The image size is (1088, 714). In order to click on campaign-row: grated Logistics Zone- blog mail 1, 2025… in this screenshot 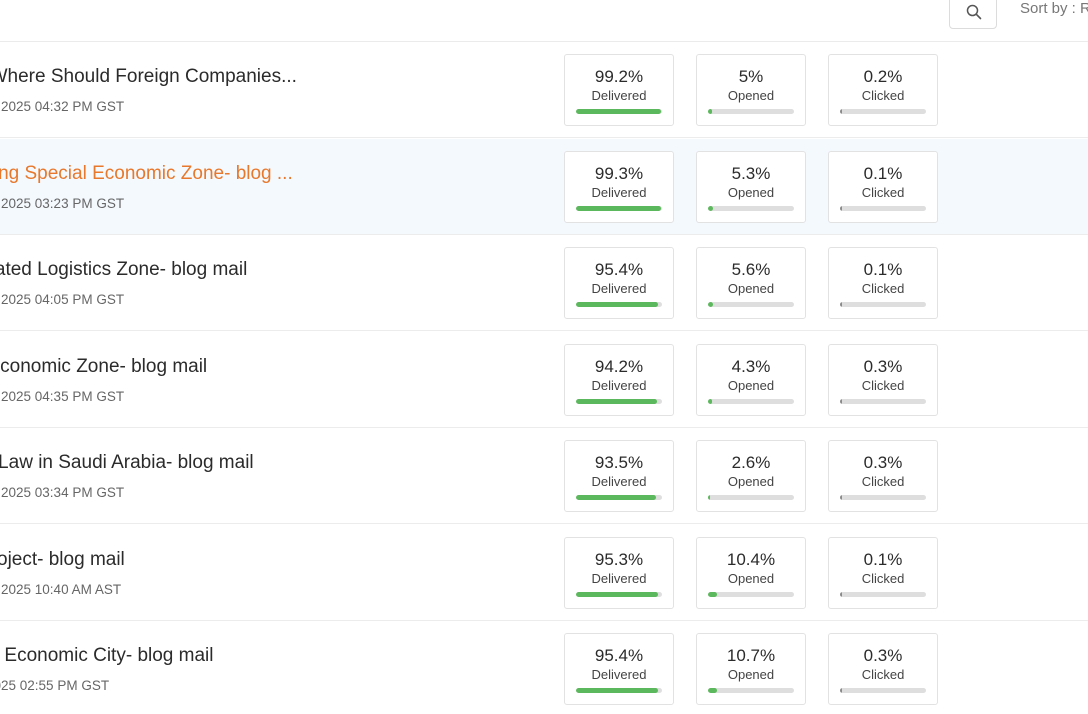, I will do `click(544, 283)`.